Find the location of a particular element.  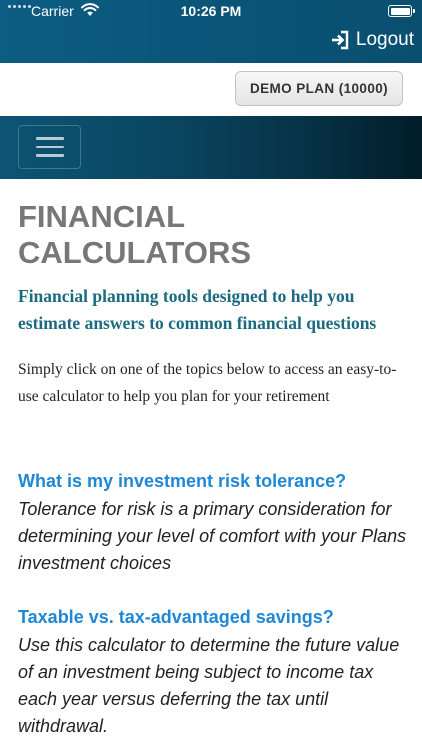

page-title: FINANCIAL CALCULATORS is located at coordinates (135, 234).